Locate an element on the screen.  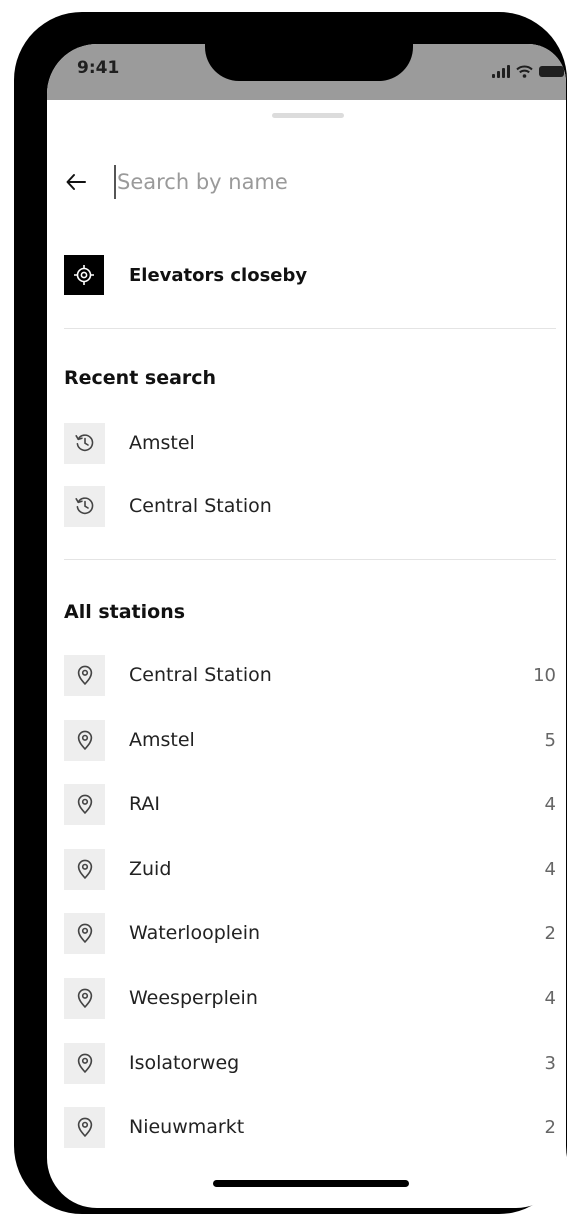
home-indicator is located at coordinates (311, 1183).